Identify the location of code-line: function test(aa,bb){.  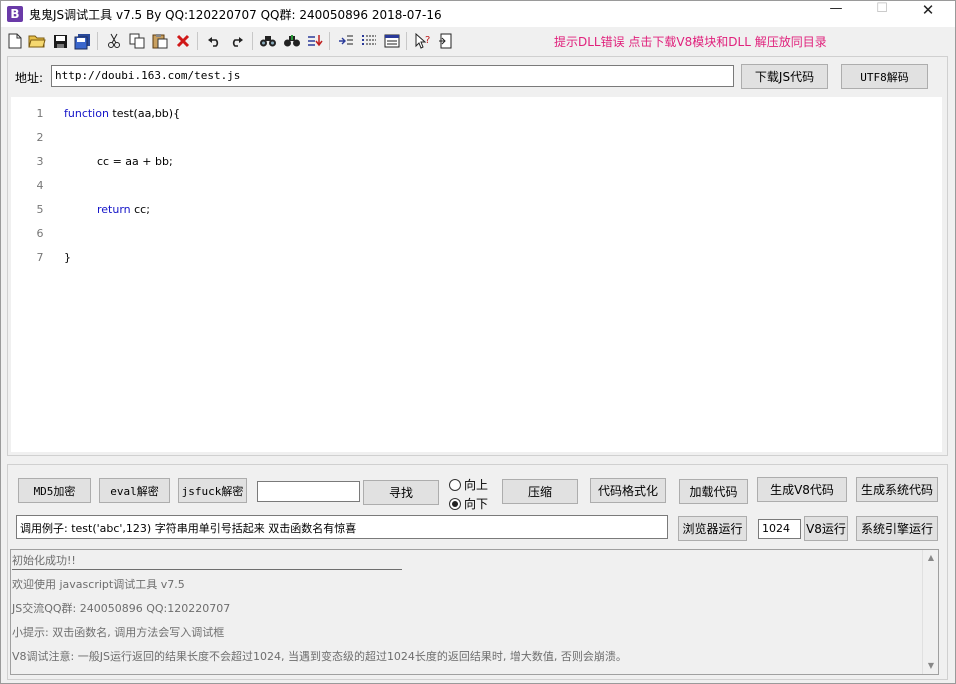
(122, 113).